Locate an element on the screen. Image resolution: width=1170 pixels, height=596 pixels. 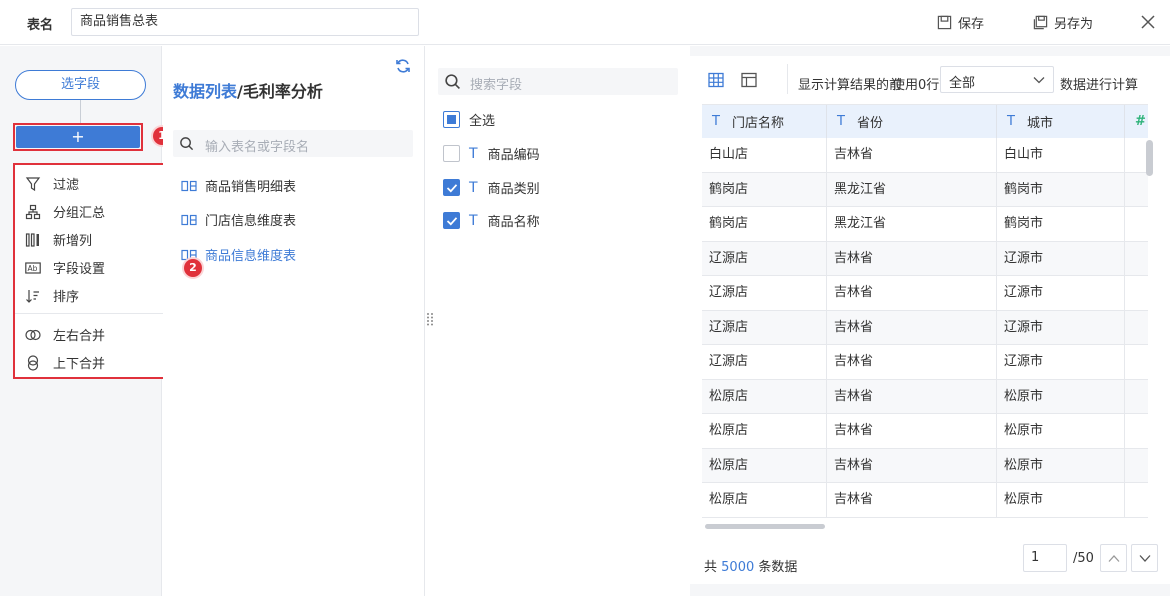
add-step-menu: 过滤 分组汇总 新增列 Ab 字段设置 排序 左右合并 上下合并 is located at coordinates (93, 271).